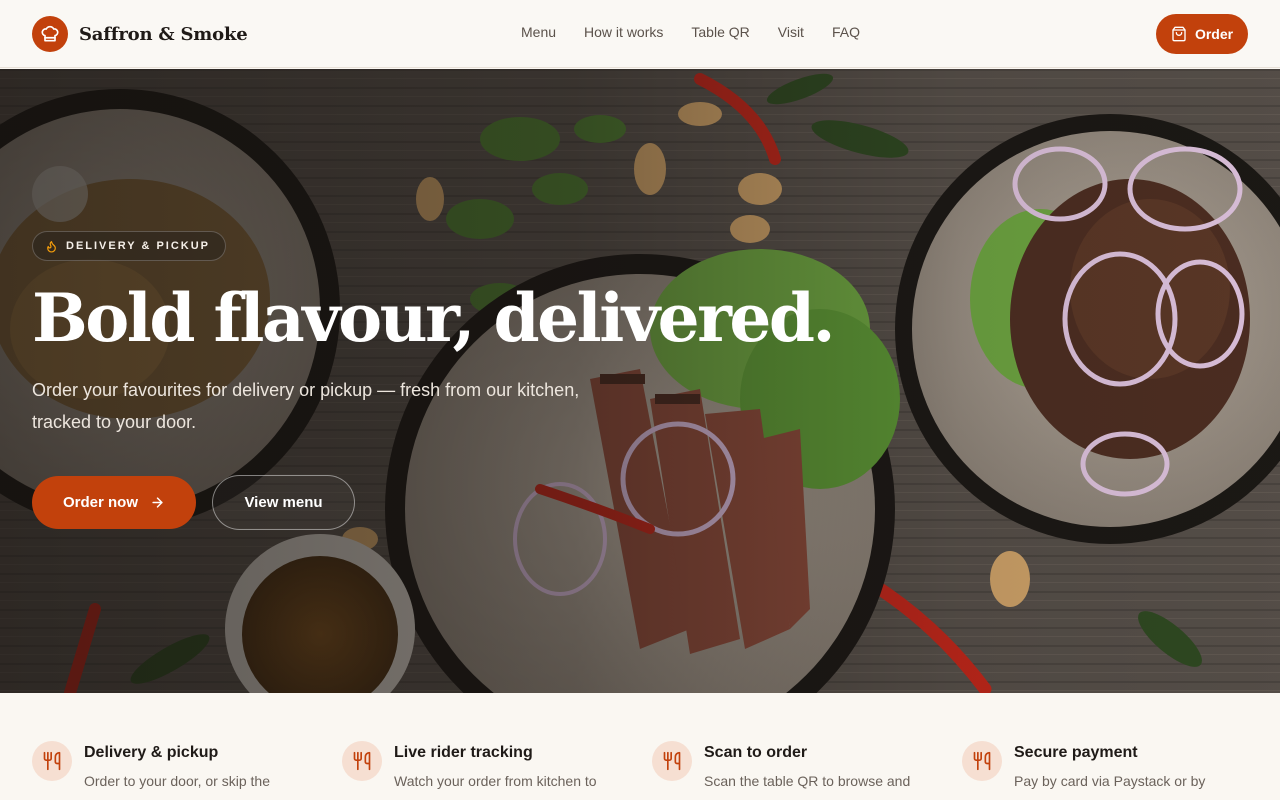 This screenshot has width=1280, height=800. I want to click on feature-description: Order to your door, or skip the, so click(177, 781).